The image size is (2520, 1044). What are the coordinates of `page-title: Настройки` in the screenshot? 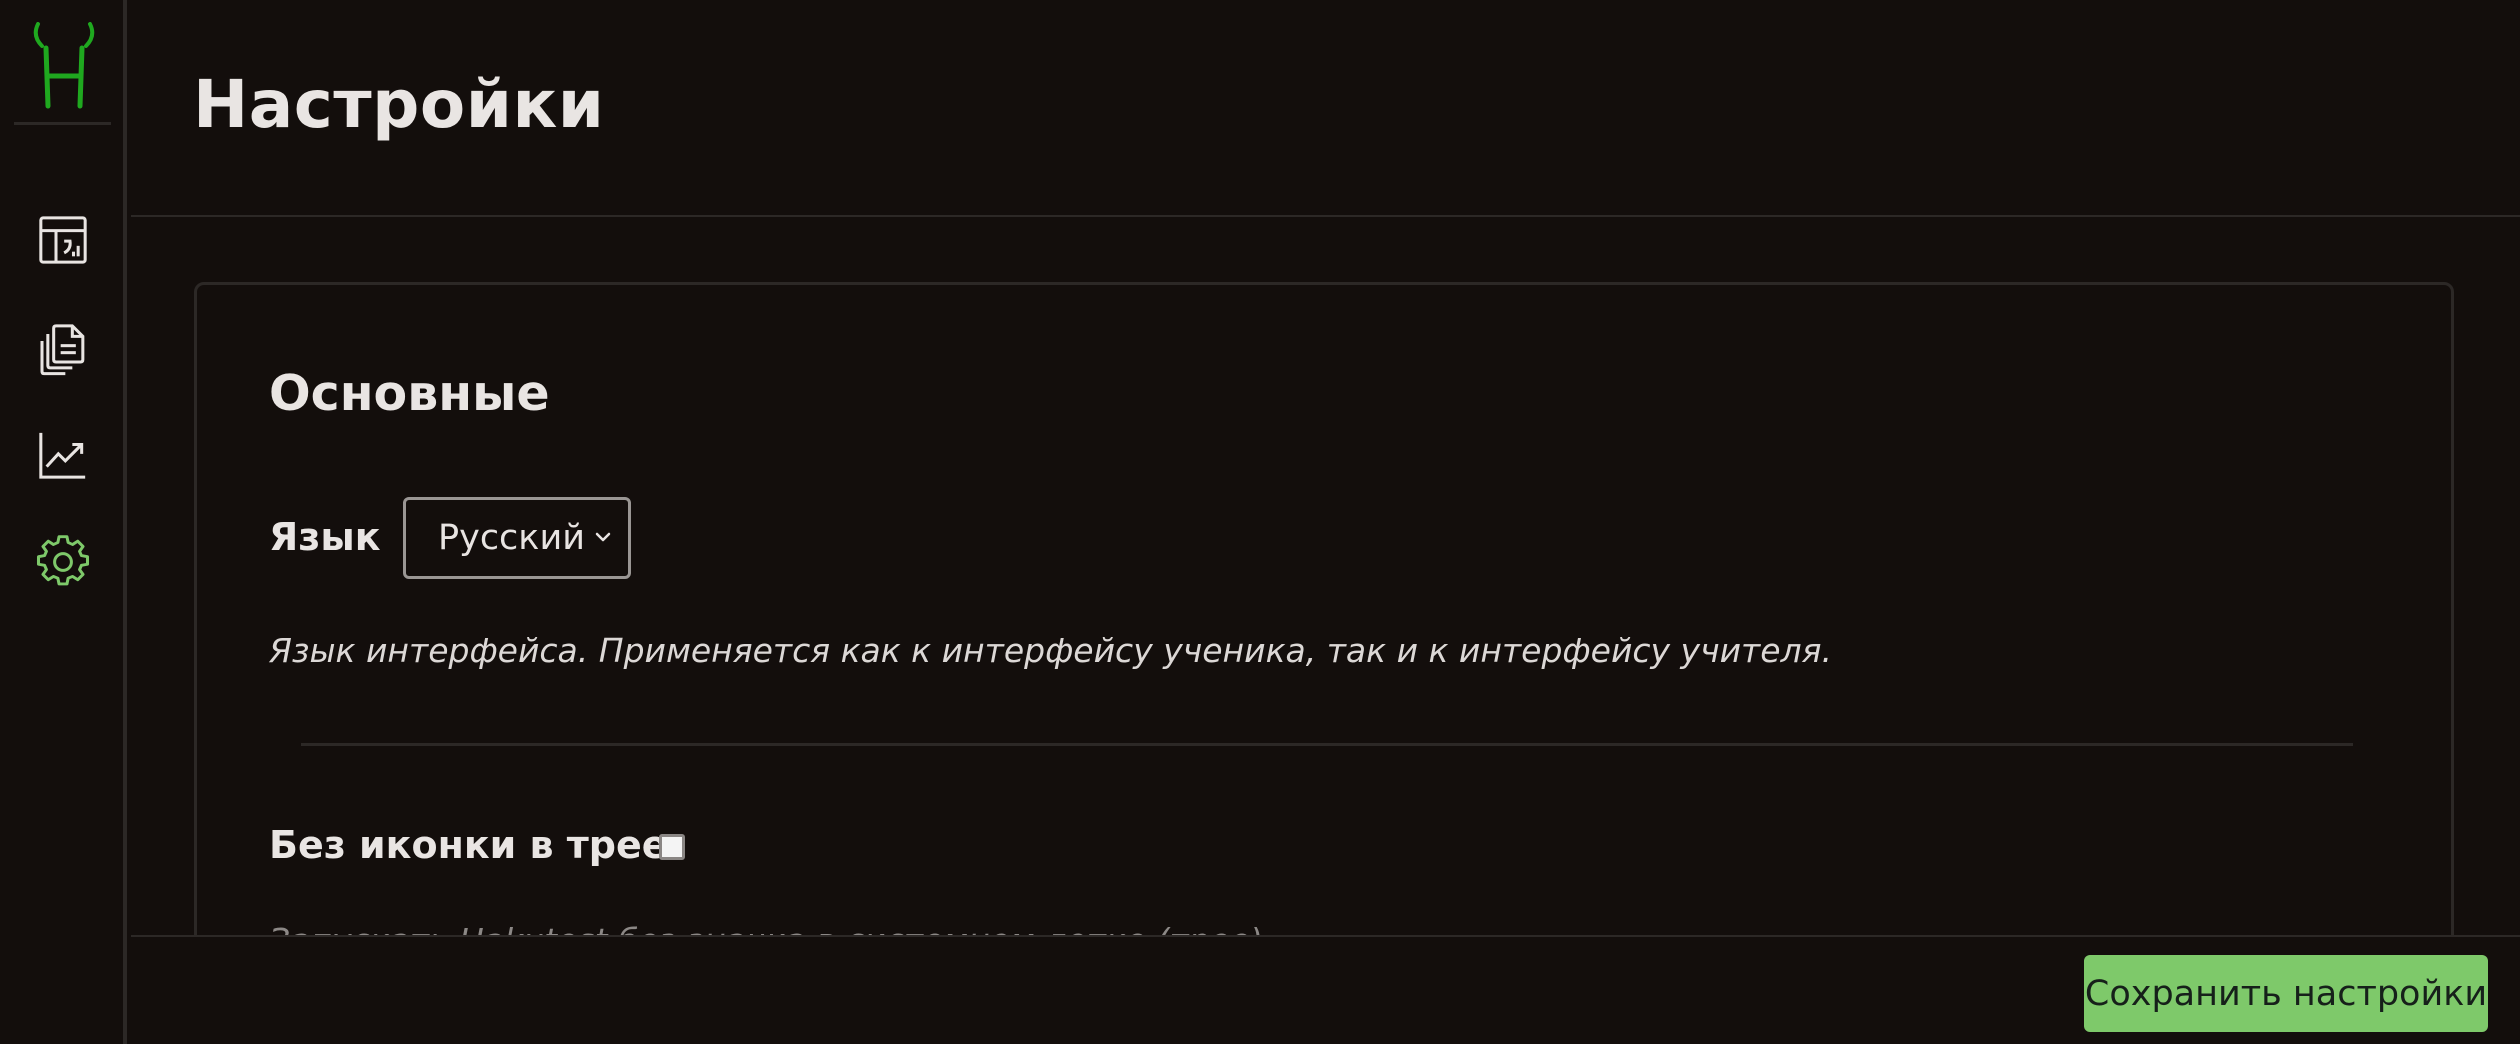 It's located at (399, 104).